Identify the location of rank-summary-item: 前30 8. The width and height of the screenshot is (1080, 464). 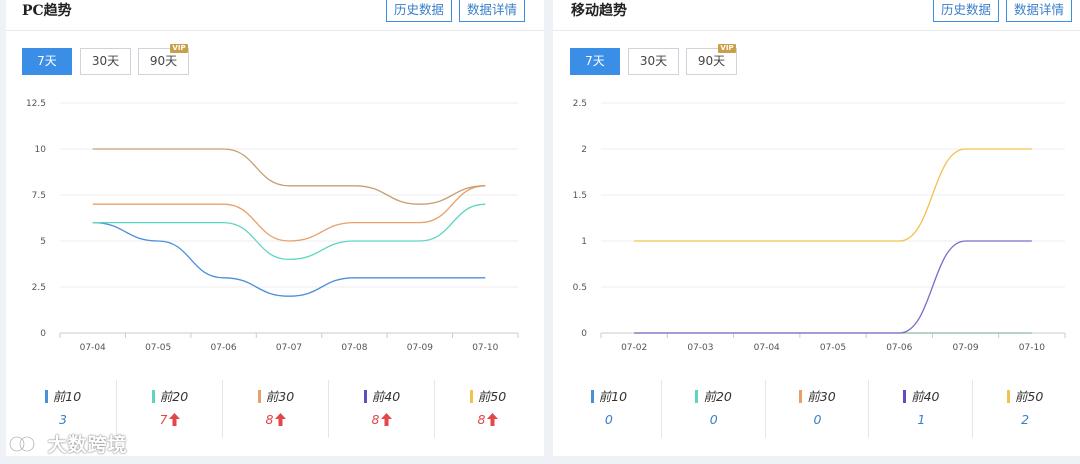
(275, 409).